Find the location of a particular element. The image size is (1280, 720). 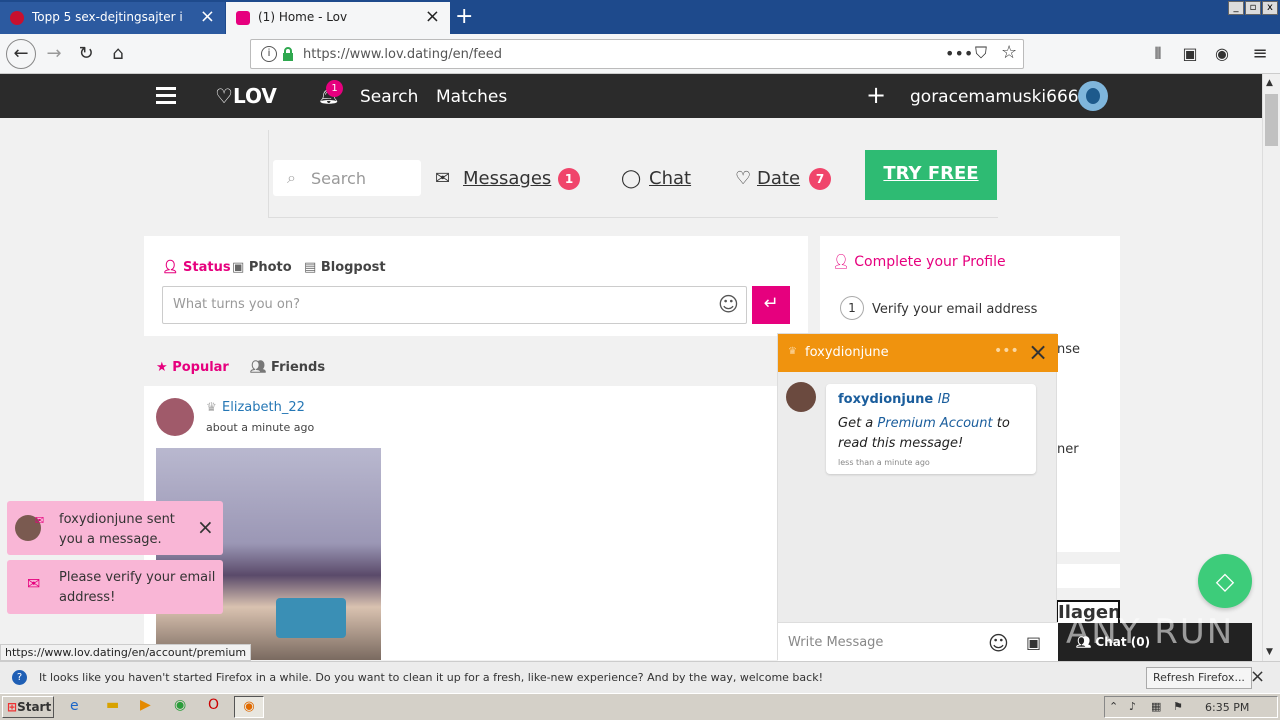

volume-icon: ♪ is located at coordinates (1132, 706).